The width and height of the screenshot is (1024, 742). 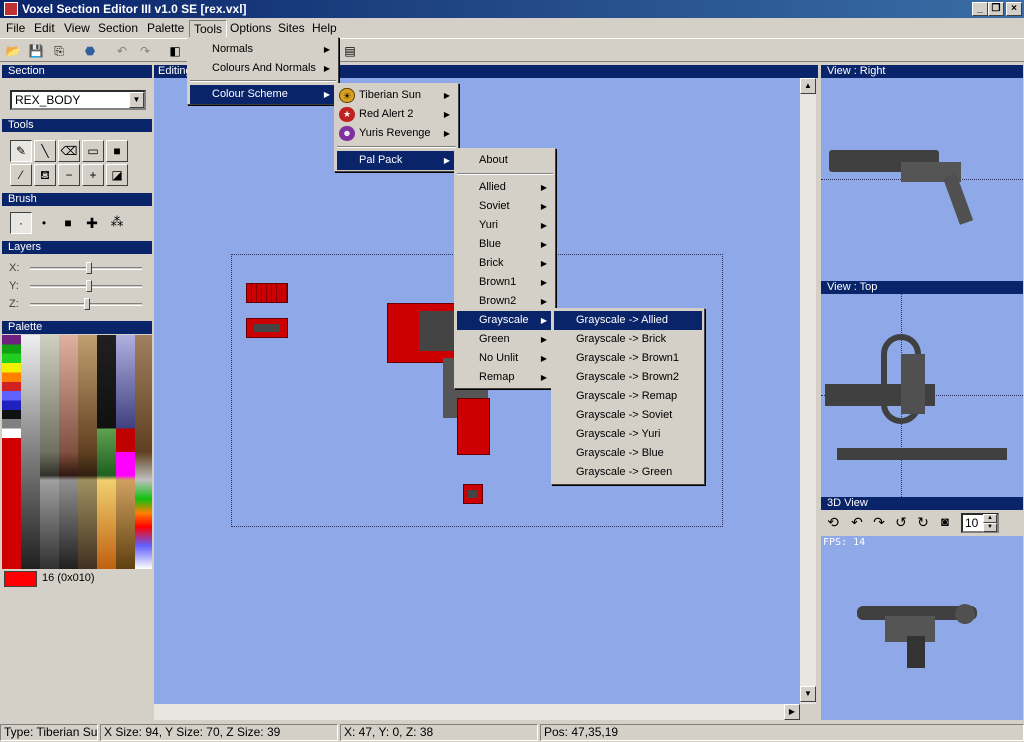 I want to click on menu-item-blue: Blue ▶, so click(x=505, y=244).